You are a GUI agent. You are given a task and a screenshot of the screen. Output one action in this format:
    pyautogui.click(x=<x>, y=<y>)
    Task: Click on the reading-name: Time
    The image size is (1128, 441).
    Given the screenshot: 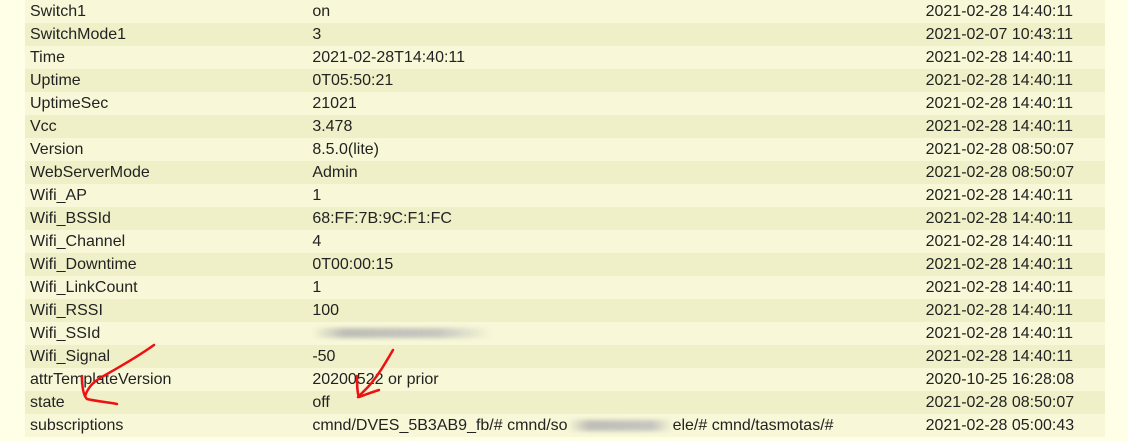 What is the action you would take?
    pyautogui.click(x=166, y=57)
    